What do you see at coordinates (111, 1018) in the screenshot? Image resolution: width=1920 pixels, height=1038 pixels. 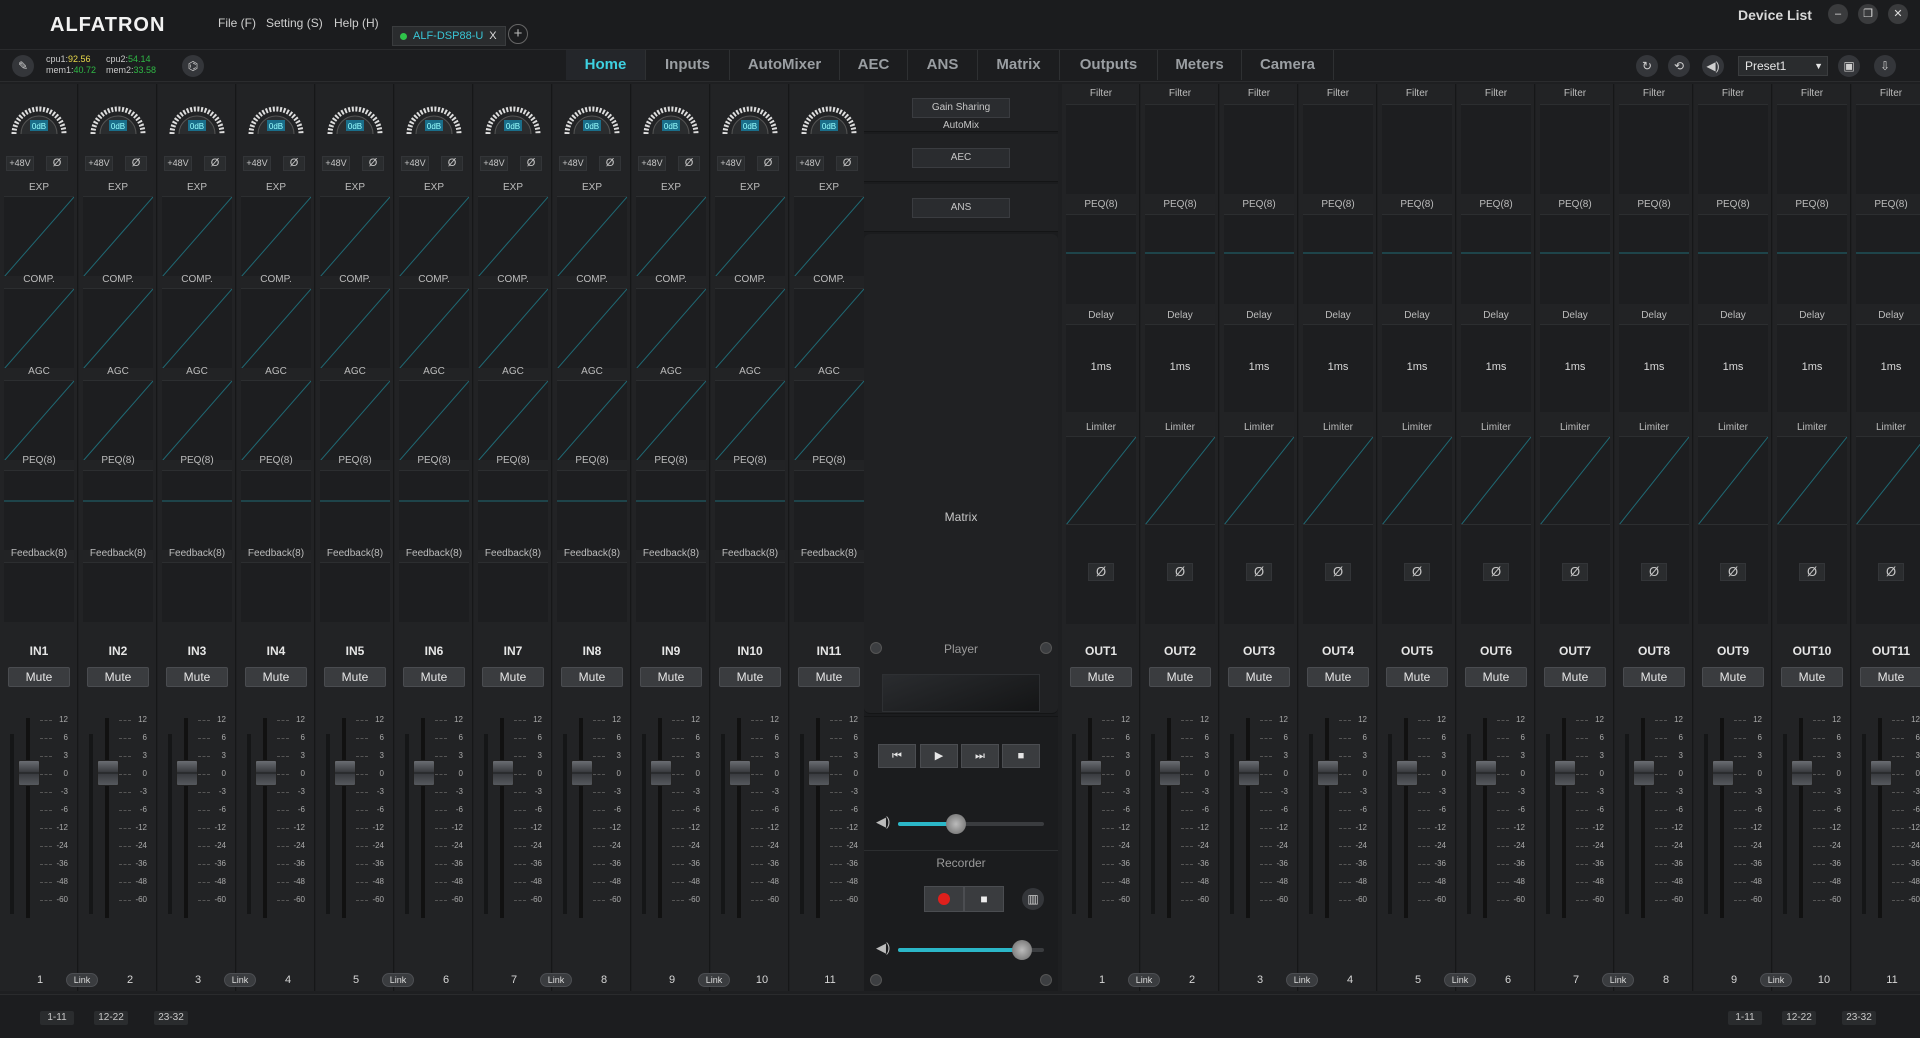 I see `page-inputs-12-22: 12-22` at bounding box center [111, 1018].